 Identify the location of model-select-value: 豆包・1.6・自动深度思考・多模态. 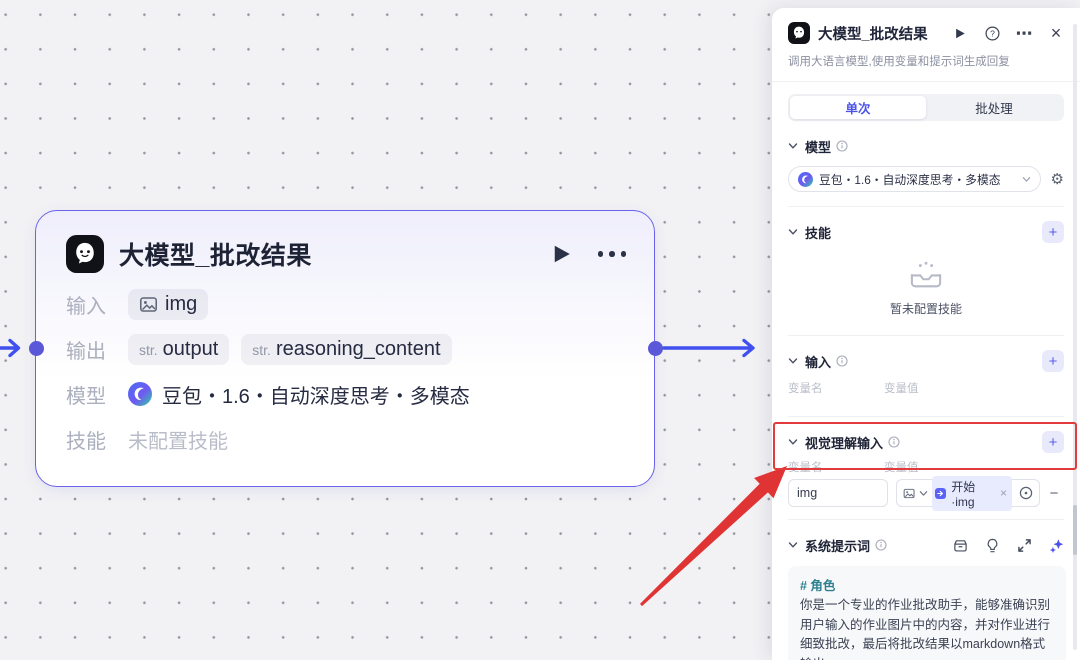
(910, 179).